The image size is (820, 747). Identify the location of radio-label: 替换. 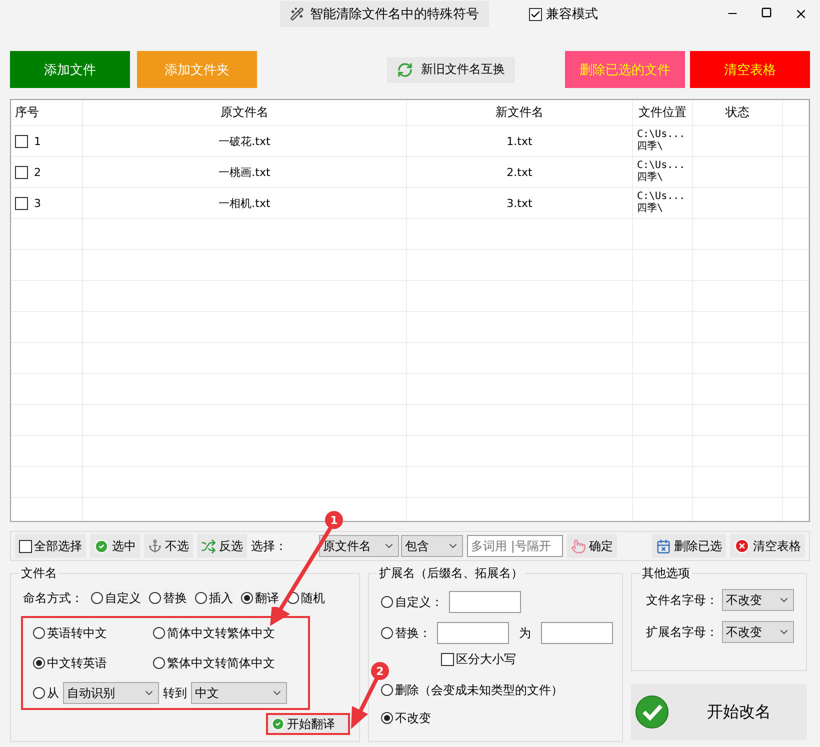
(175, 598).